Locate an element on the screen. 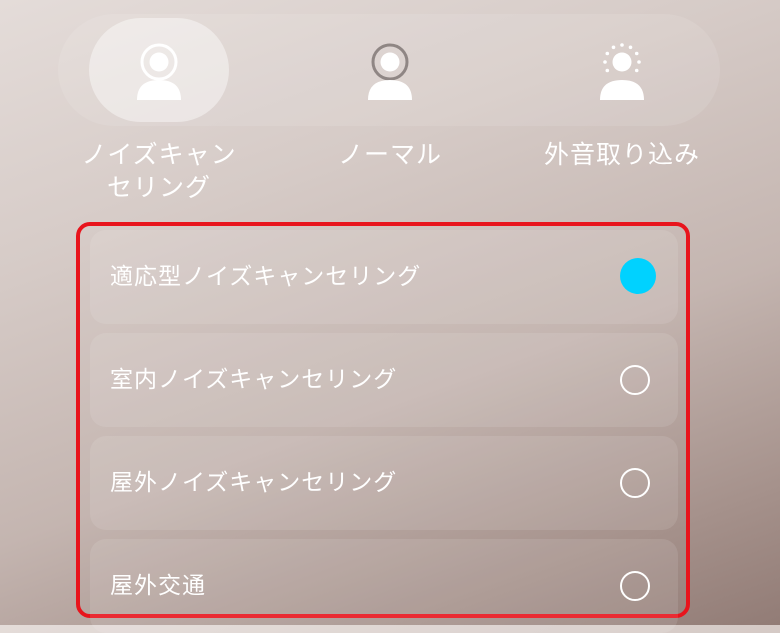 This screenshot has height=633, width=780. ambient-person-icon is located at coordinates (622, 71).